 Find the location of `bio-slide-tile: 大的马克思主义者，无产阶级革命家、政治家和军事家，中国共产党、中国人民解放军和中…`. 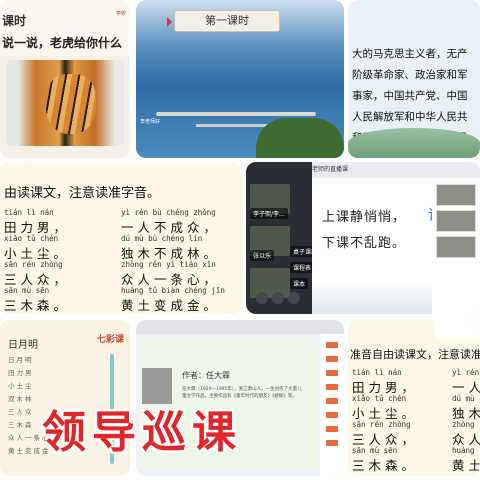

bio-slide-tile: 大的马克思主义者，无产阶级革命家、政治家和军事家，中国共产党、中国人民解放军和中… is located at coordinates (414, 79).